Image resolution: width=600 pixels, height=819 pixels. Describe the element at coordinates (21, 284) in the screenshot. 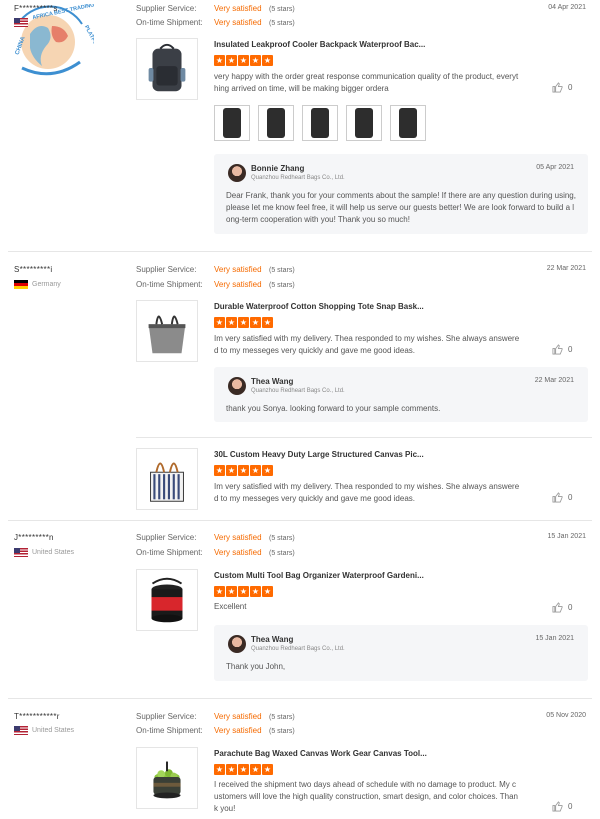

I see `germany-flag-icon` at that location.